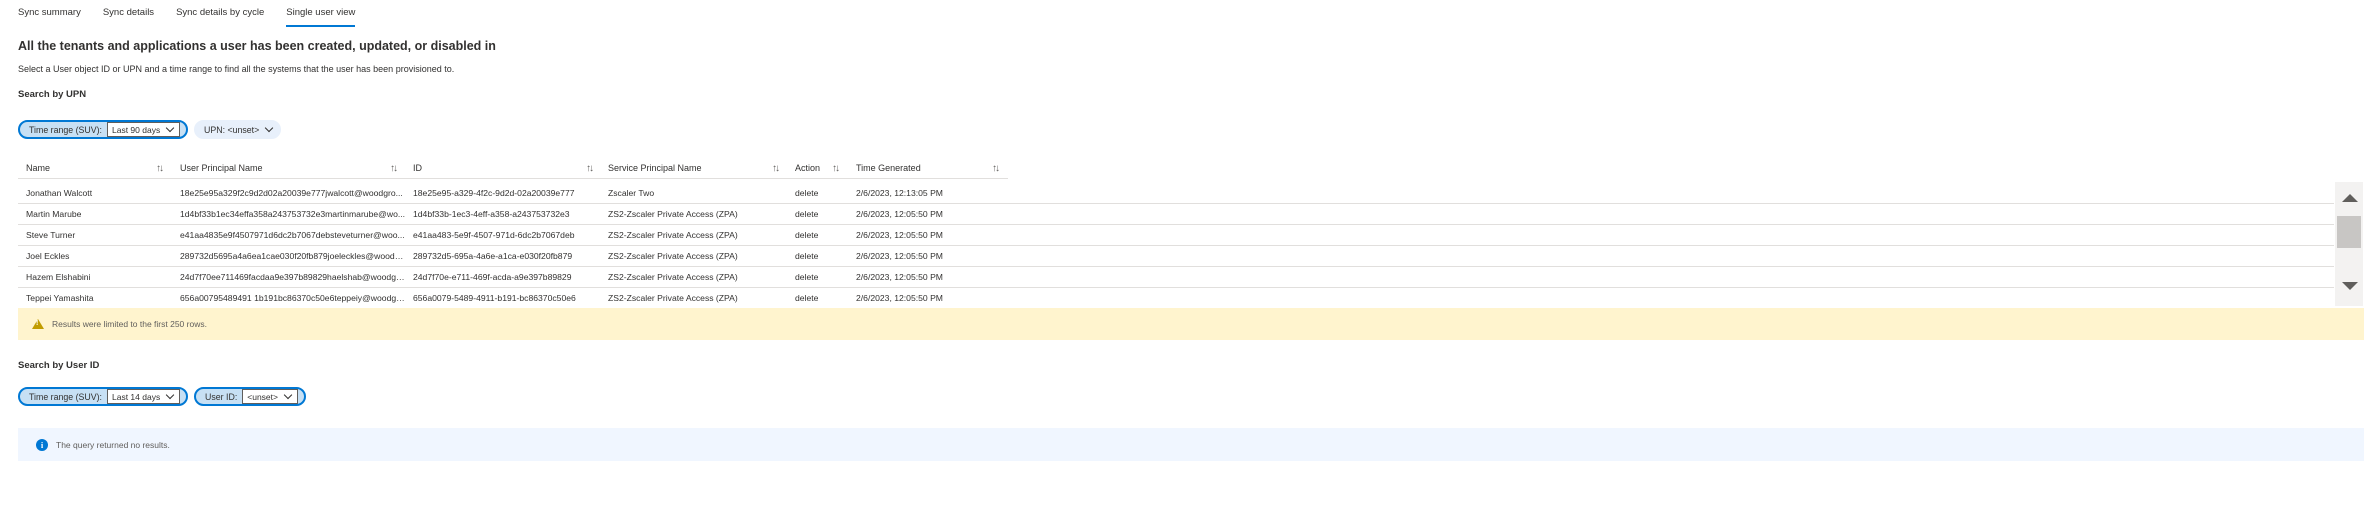  Describe the element at coordinates (262, 396) in the screenshot. I see `user-id-value: <unset>` at that location.